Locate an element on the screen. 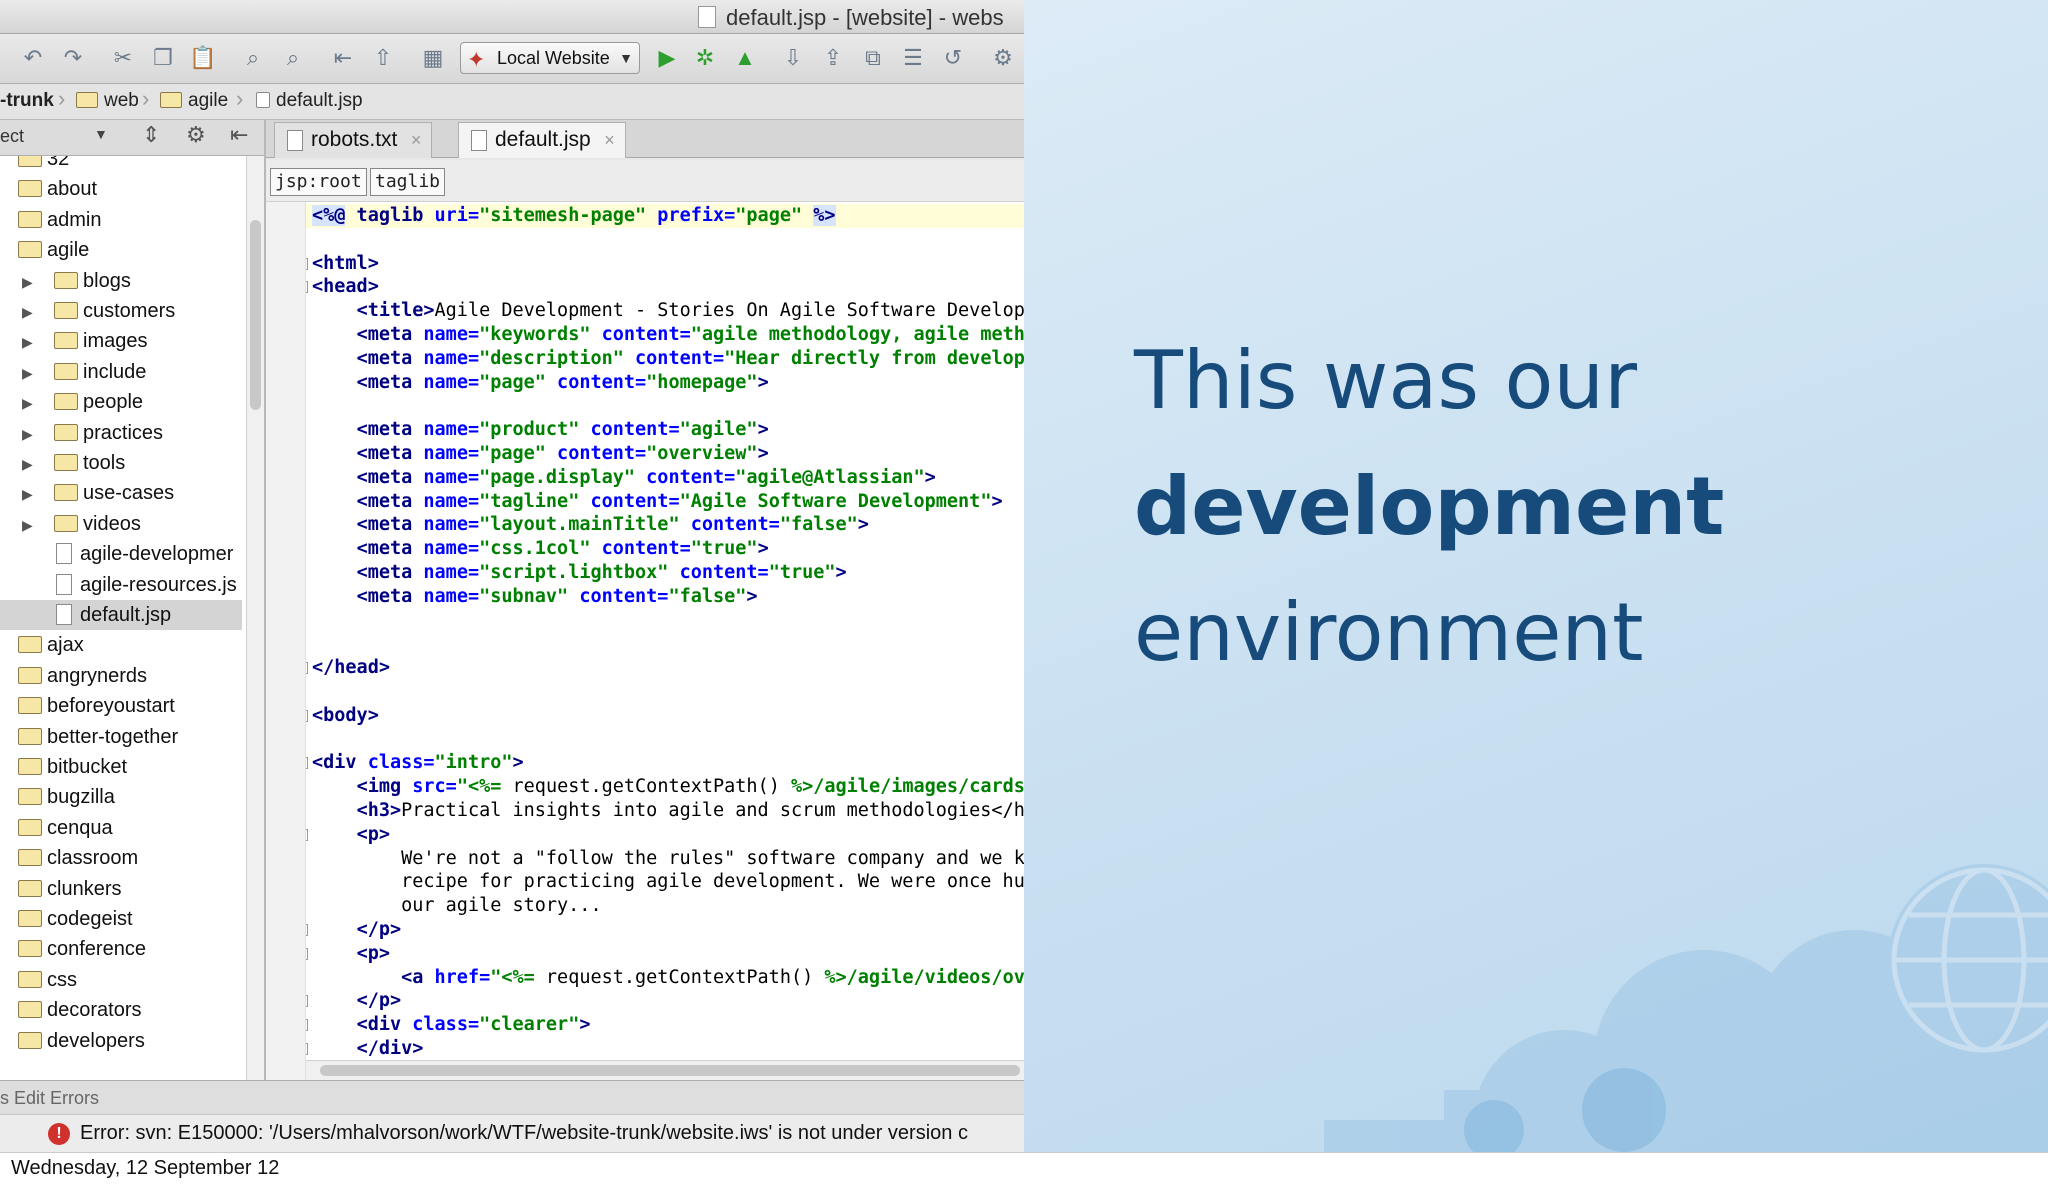 The height and width of the screenshot is (1184, 2048). redo-icon: ↷ is located at coordinates (73, 58).